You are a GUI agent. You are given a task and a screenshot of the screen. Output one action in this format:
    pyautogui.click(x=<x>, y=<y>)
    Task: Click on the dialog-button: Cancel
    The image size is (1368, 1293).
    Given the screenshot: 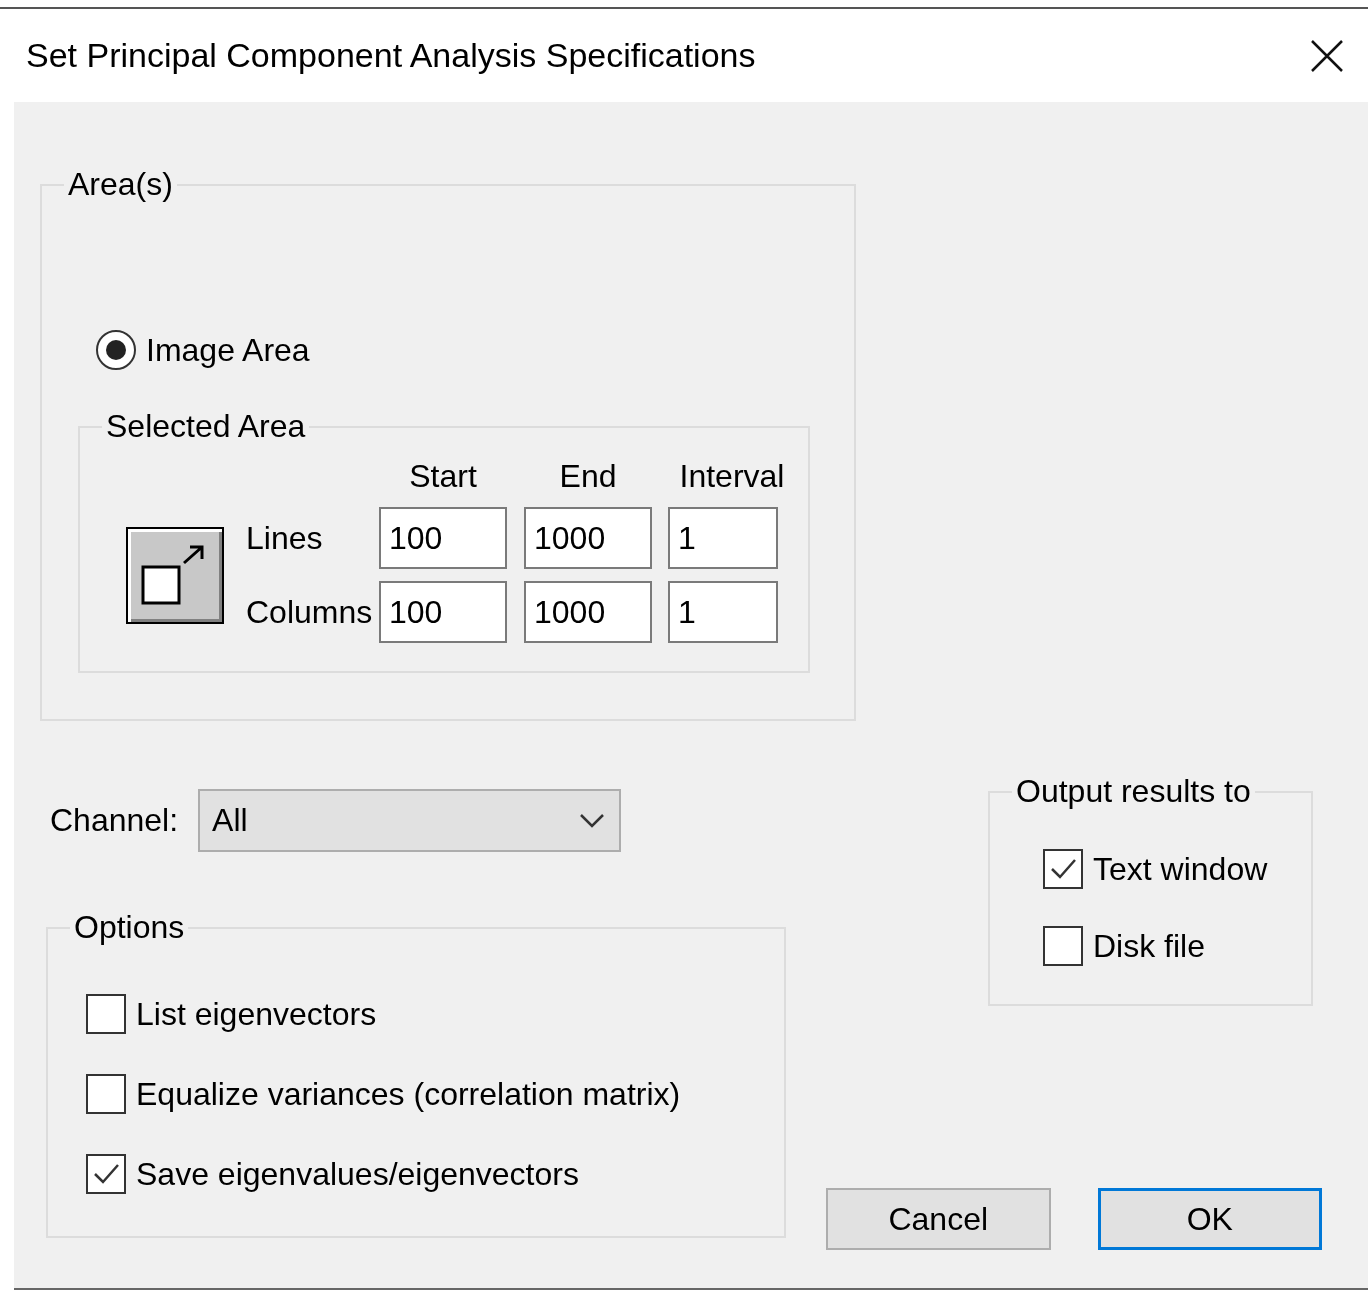 What is the action you would take?
    pyautogui.click(x=938, y=1219)
    